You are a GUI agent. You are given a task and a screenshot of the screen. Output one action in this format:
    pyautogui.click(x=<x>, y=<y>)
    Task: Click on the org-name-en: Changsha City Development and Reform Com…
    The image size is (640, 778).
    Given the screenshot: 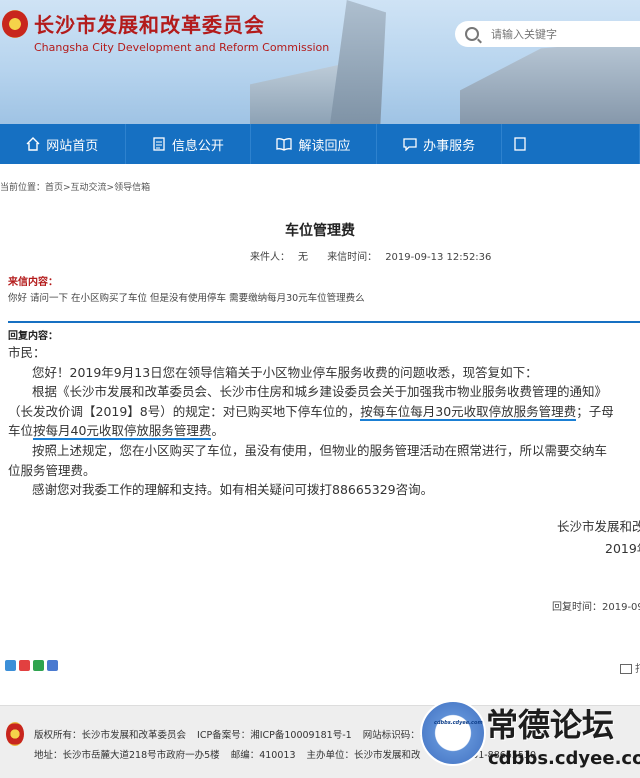 What is the action you would take?
    pyautogui.click(x=182, y=47)
    